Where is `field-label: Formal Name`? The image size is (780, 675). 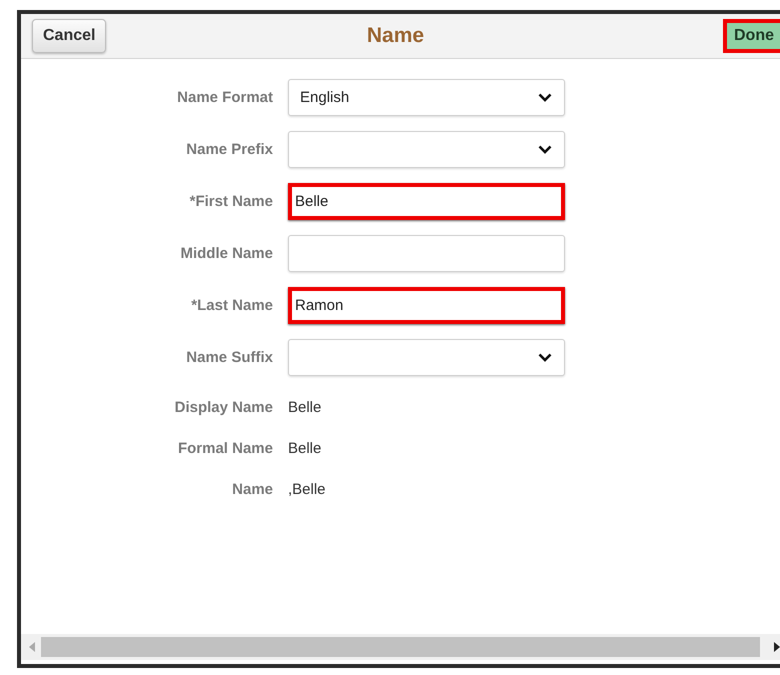
field-label: Formal Name is located at coordinates (224, 448).